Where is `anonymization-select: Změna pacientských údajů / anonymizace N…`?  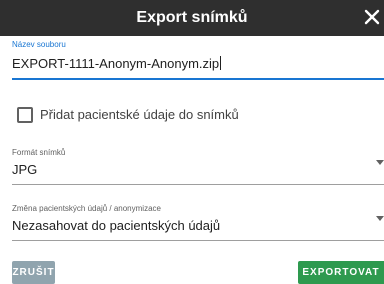 anonymization-select: Změna pacientských údajů / anonymizace N… is located at coordinates (198, 222).